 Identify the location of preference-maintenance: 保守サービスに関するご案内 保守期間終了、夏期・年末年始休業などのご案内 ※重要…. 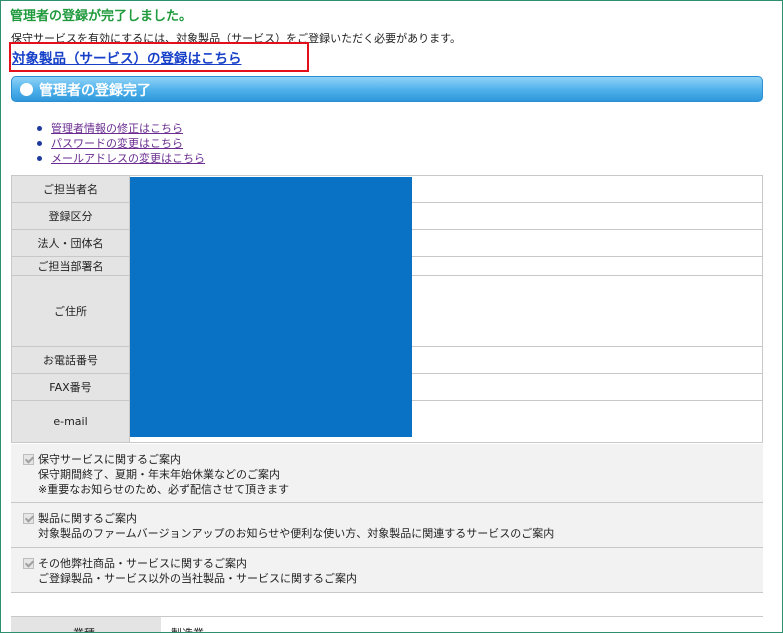
(387, 473).